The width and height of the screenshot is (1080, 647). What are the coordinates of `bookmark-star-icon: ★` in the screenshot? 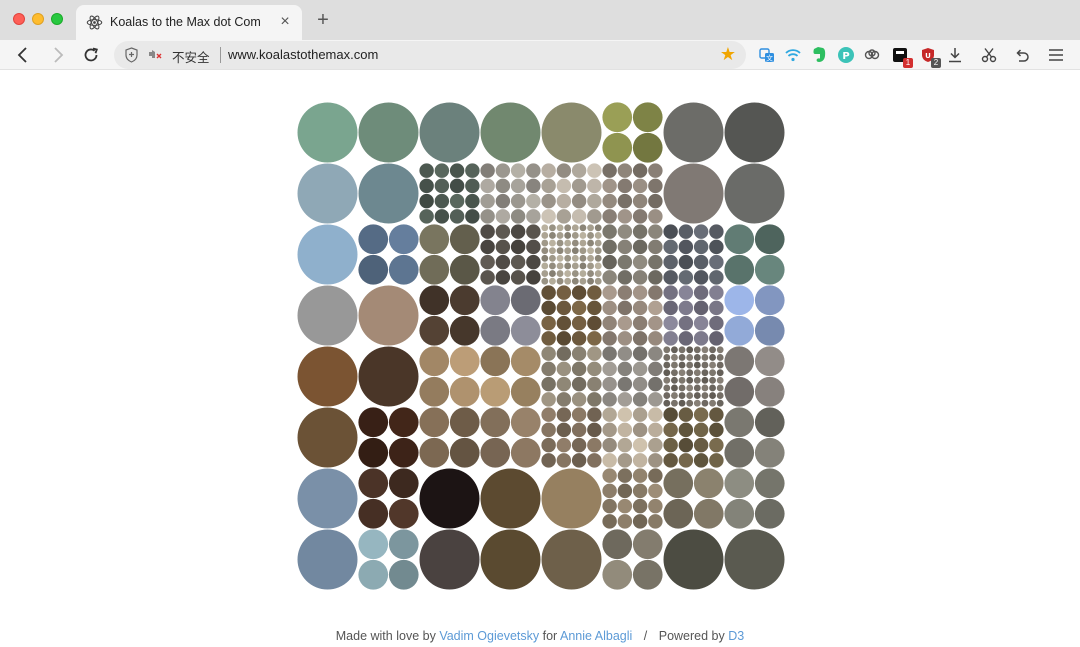 It's located at (728, 54).